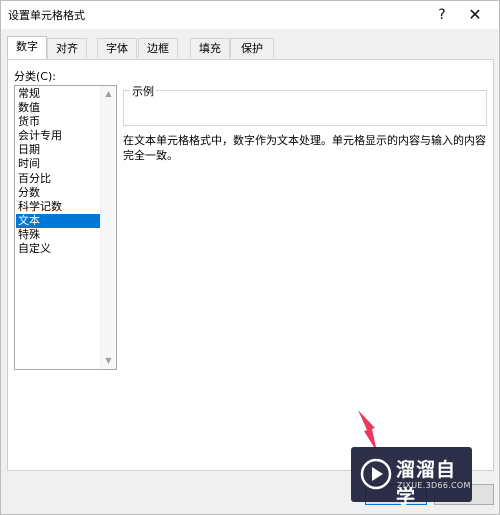 The height and width of the screenshot is (515, 500). What do you see at coordinates (58, 108) in the screenshot?
I see `category-item-number: 数值` at bounding box center [58, 108].